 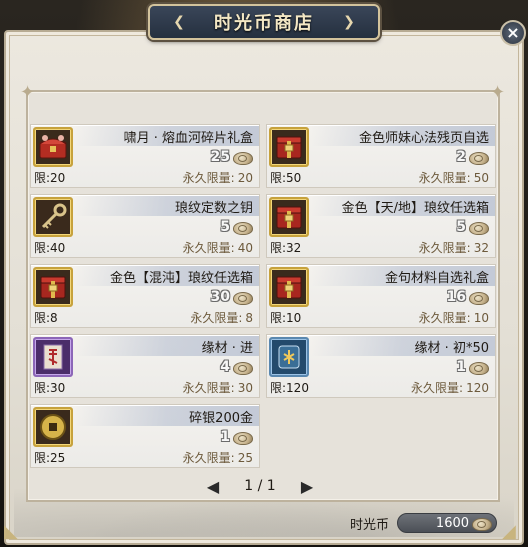 I want to click on close-icon: ×, so click(x=513, y=32).